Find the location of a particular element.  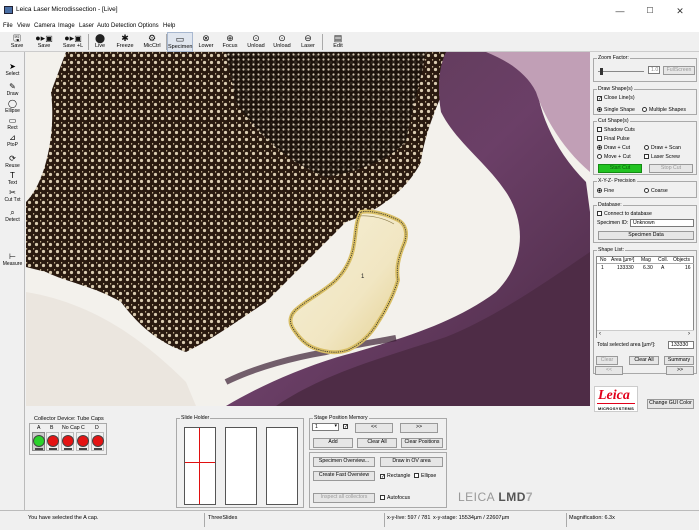

connect-database-checkbox: Connect to database is located at coordinates (624, 214).